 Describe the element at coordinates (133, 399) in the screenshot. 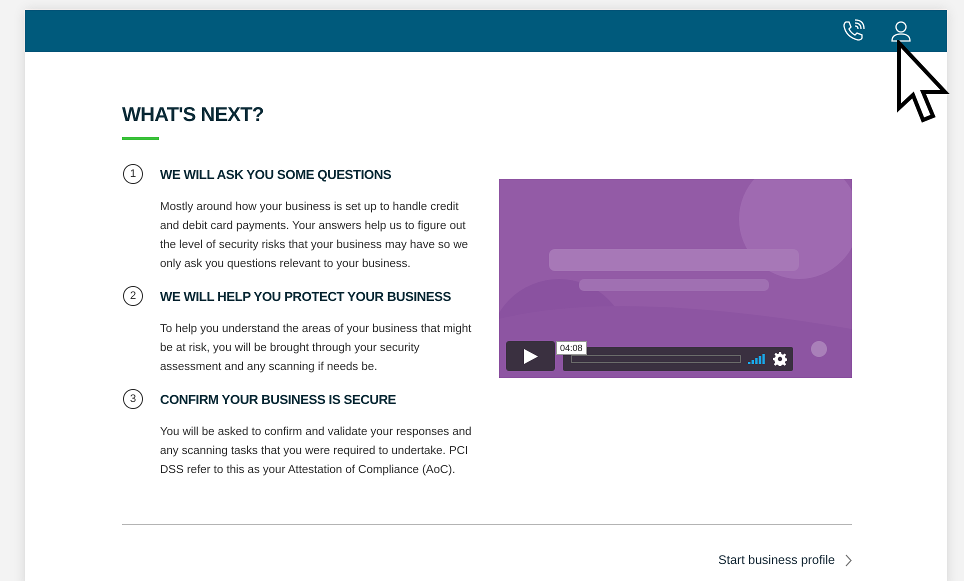

I see `step-number: 3` at that location.